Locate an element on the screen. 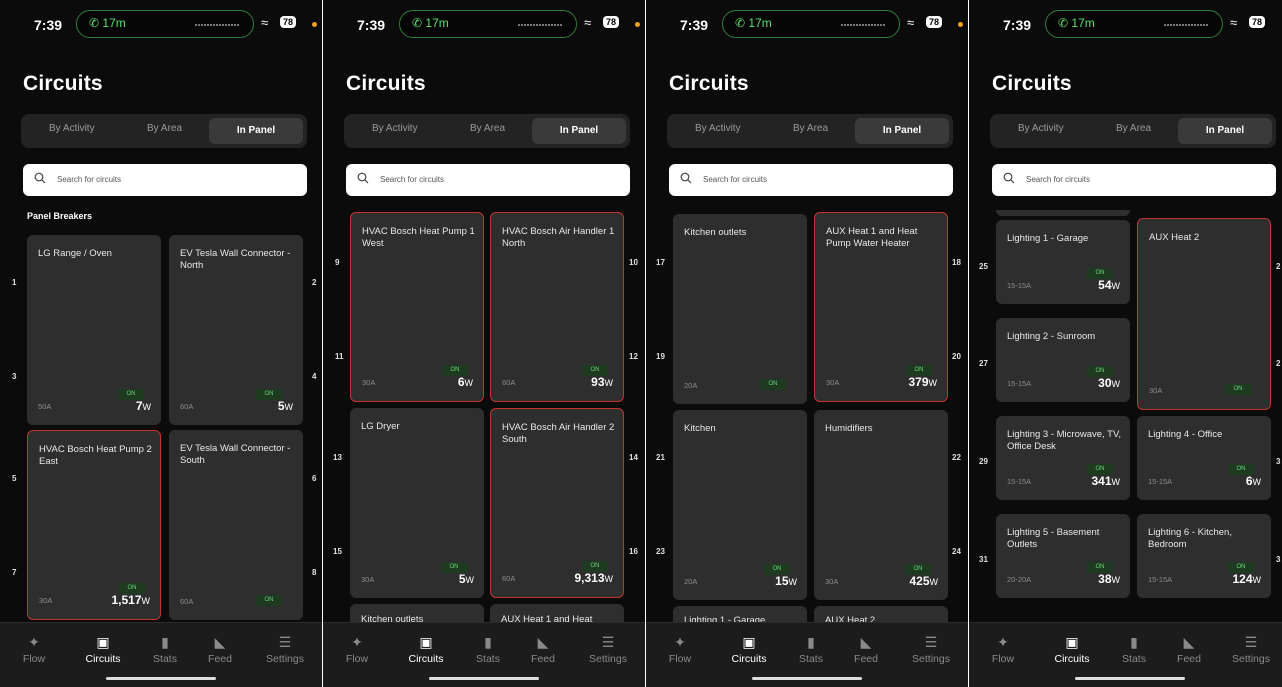  watts-value: 425 is located at coordinates (919, 581).